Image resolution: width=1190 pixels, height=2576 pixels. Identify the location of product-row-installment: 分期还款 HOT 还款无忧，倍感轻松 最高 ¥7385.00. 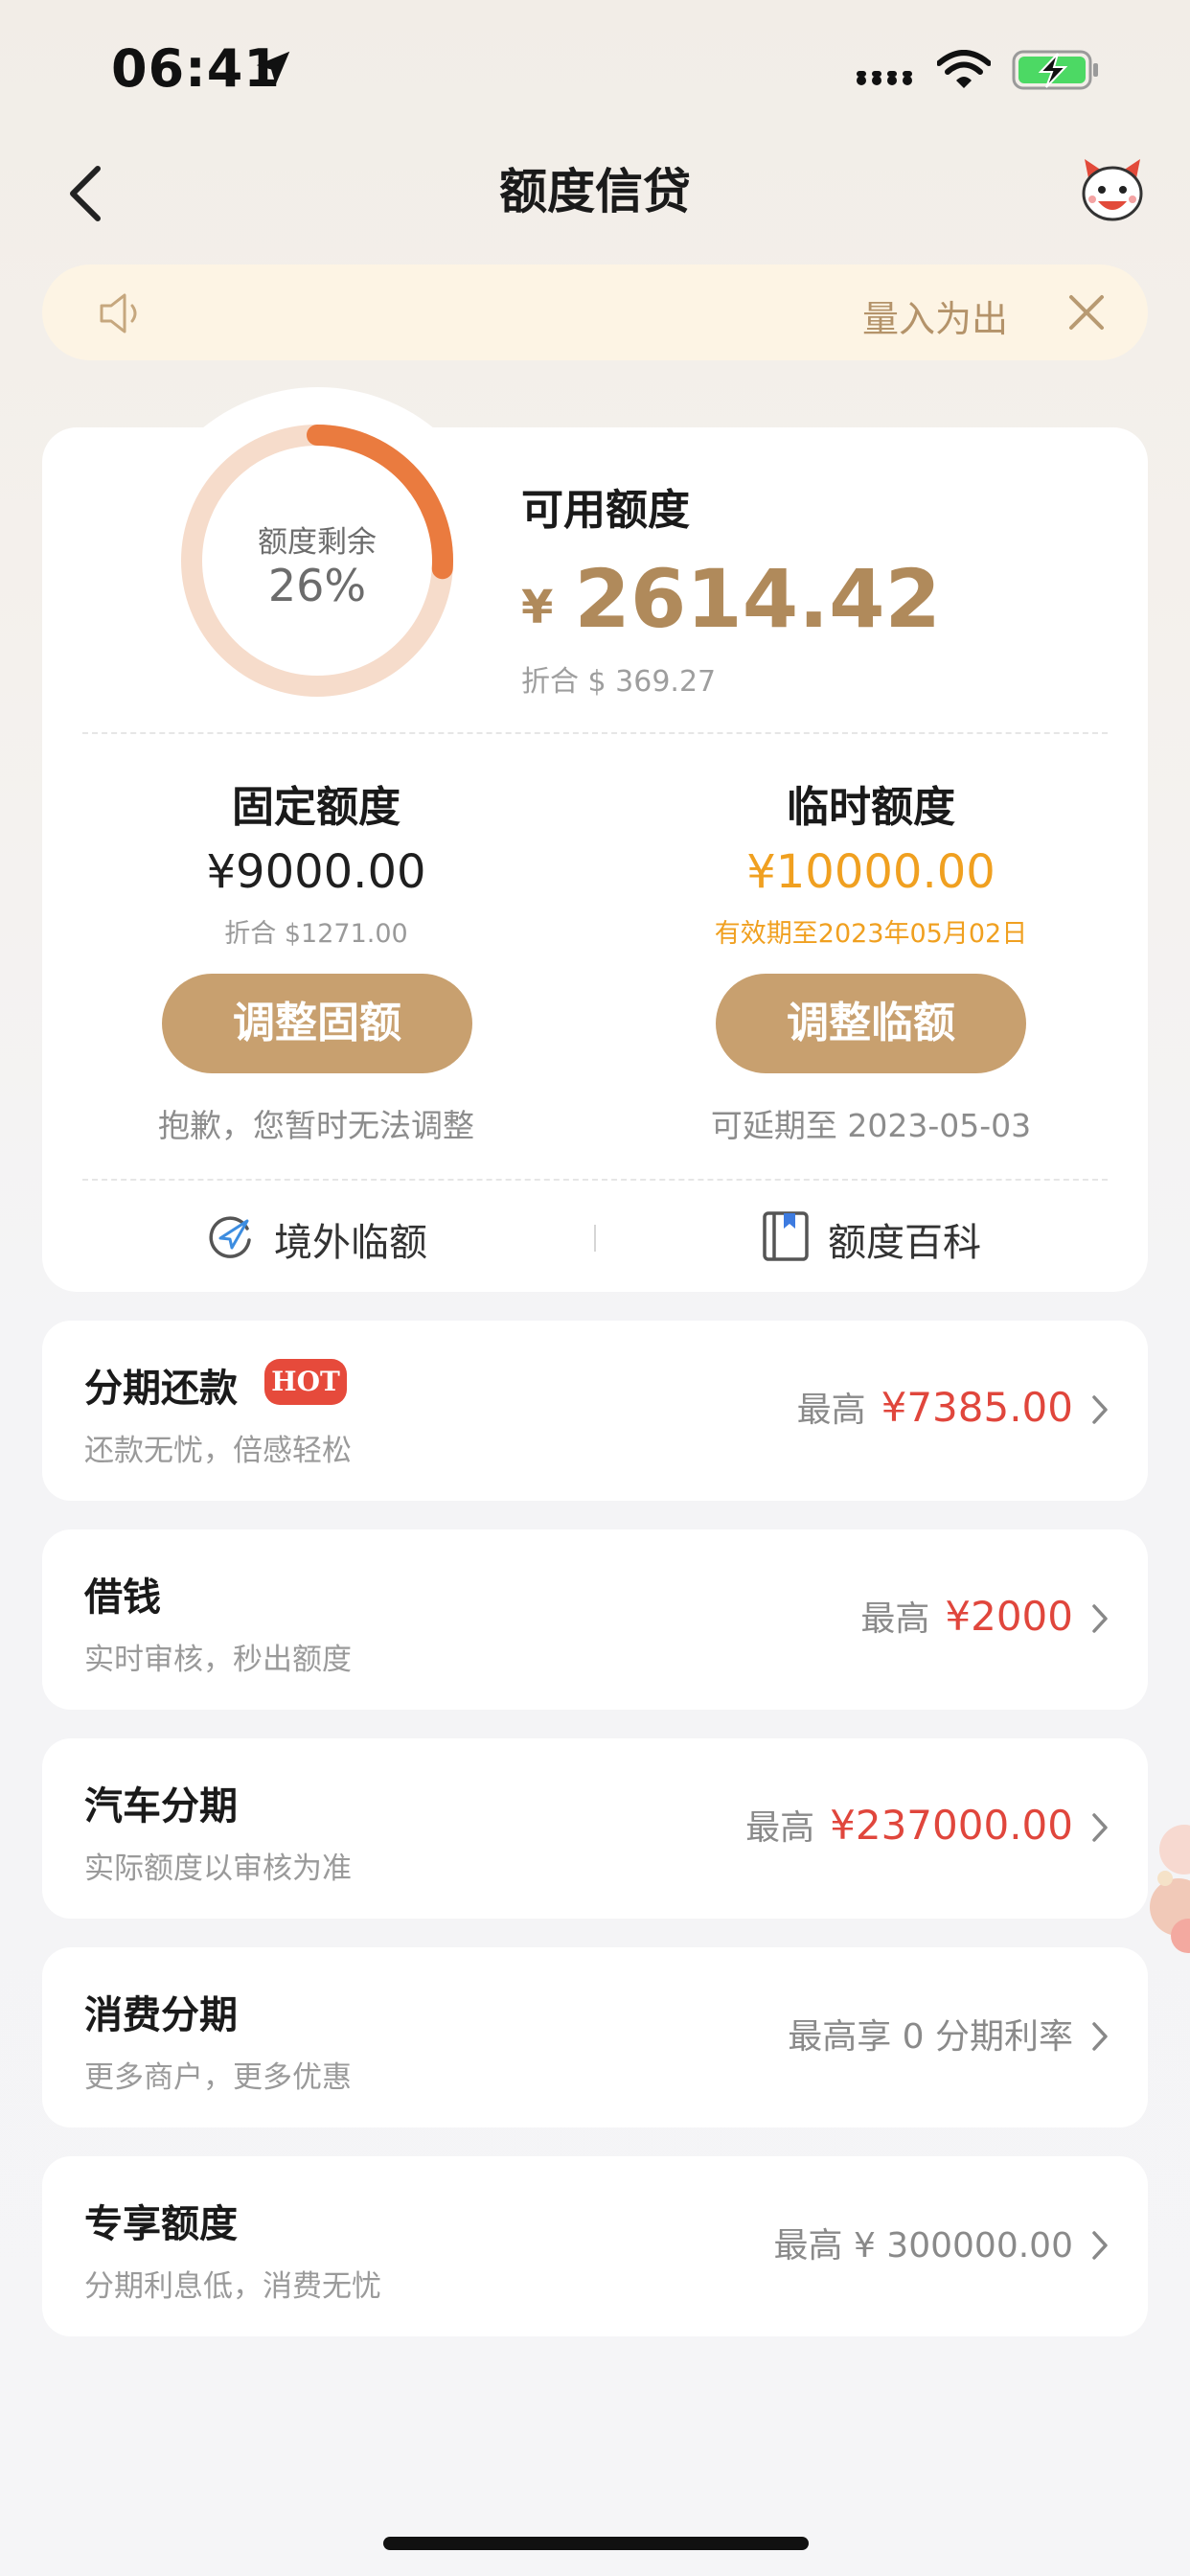
(595, 1411).